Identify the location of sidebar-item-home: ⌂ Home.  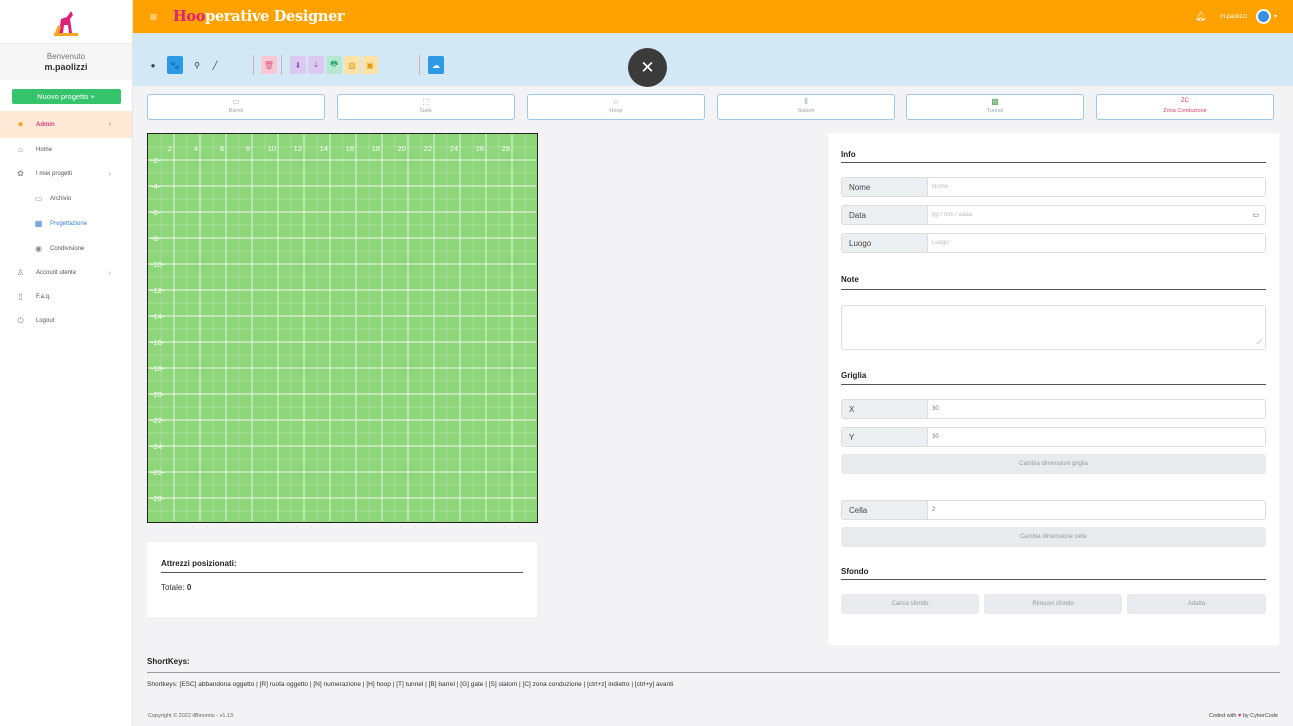
(66, 150).